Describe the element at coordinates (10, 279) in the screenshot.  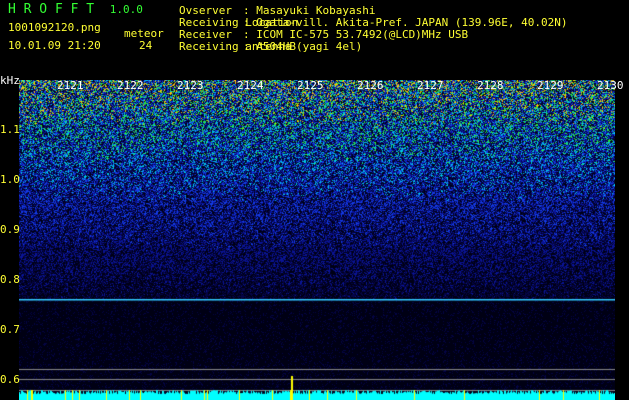
I see `freq-label: 0.8` at that location.